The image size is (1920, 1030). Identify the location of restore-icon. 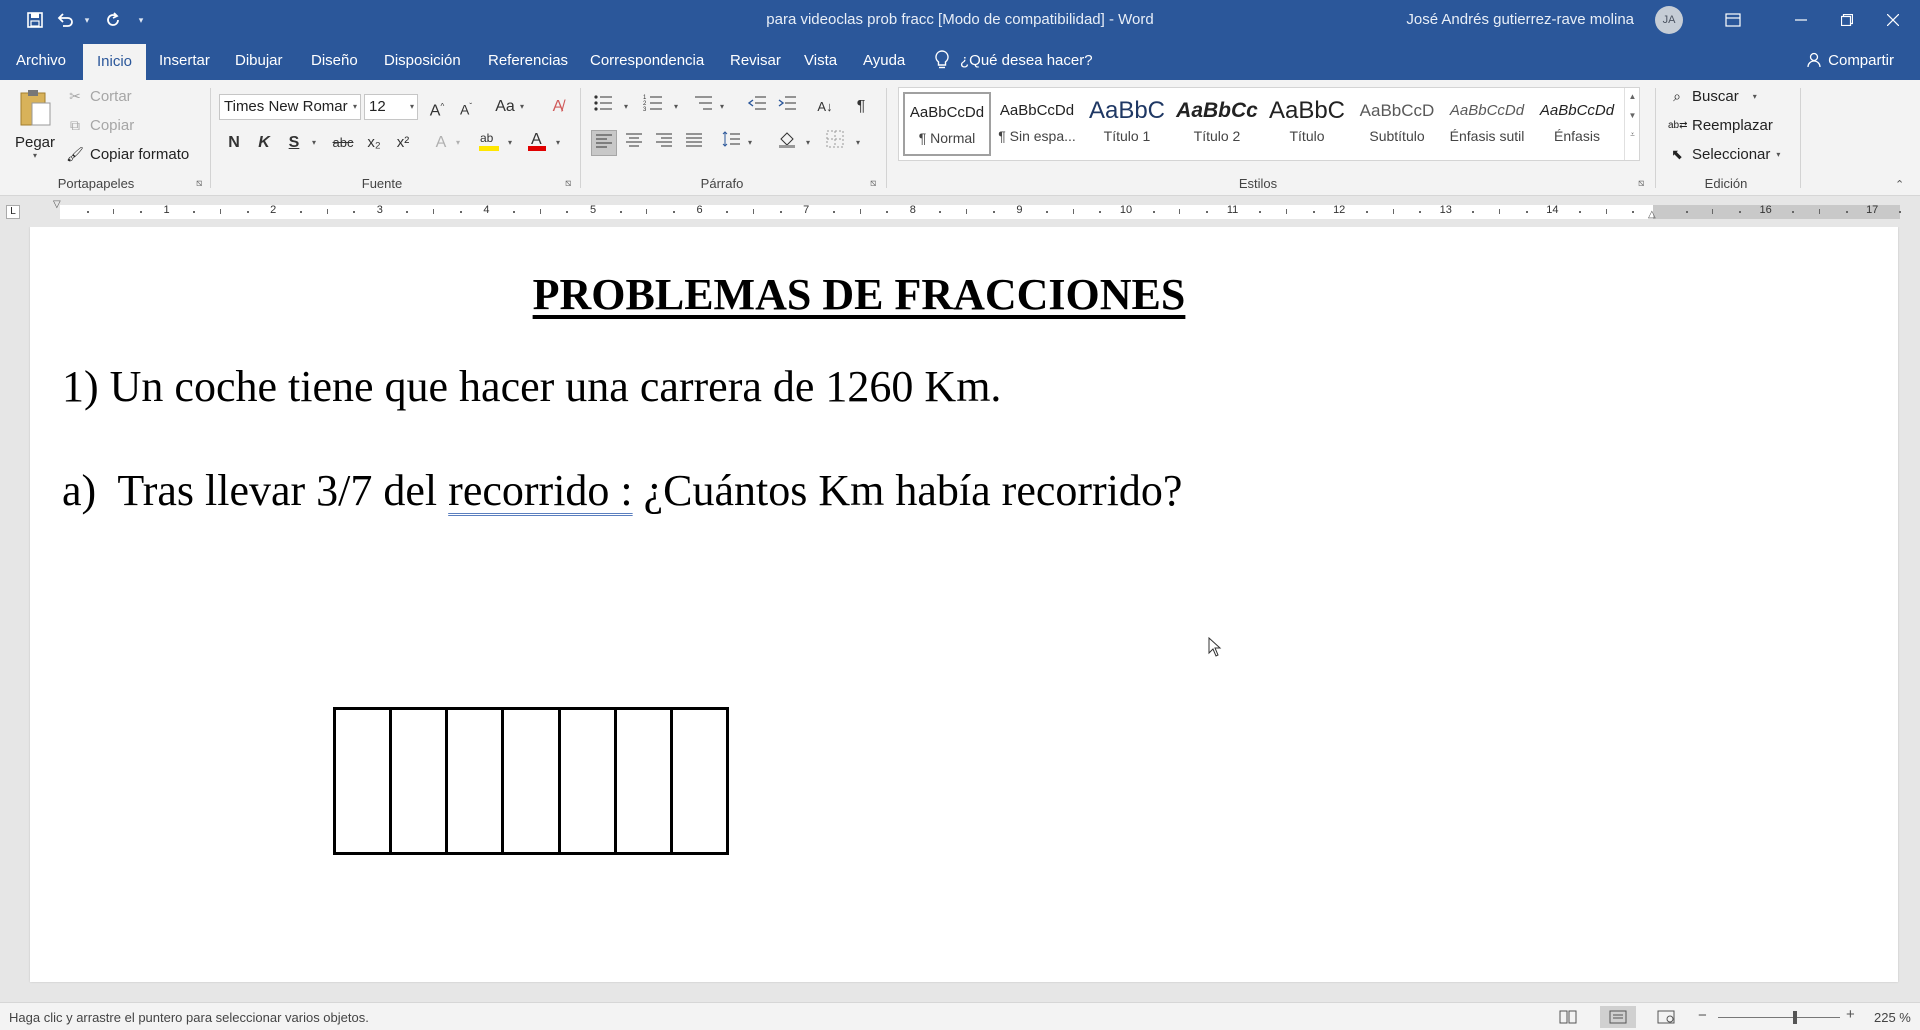
(1847, 20).